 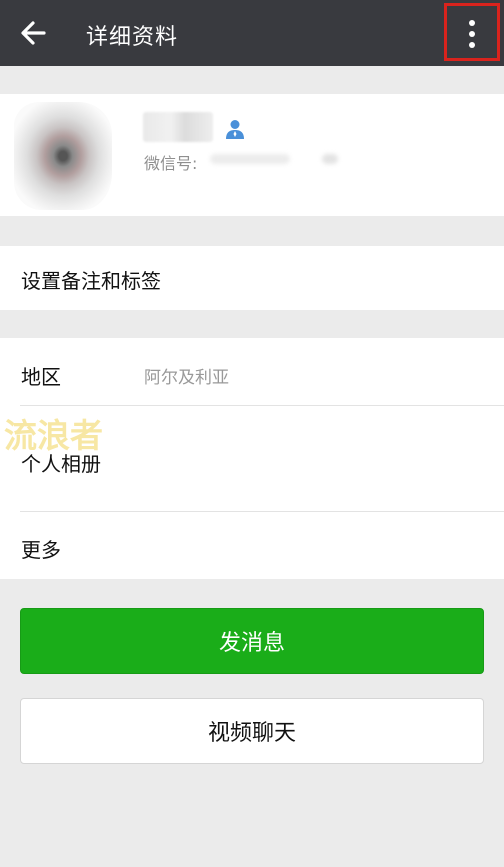 I want to click on profile-card: 微信号:, so click(x=252, y=155).